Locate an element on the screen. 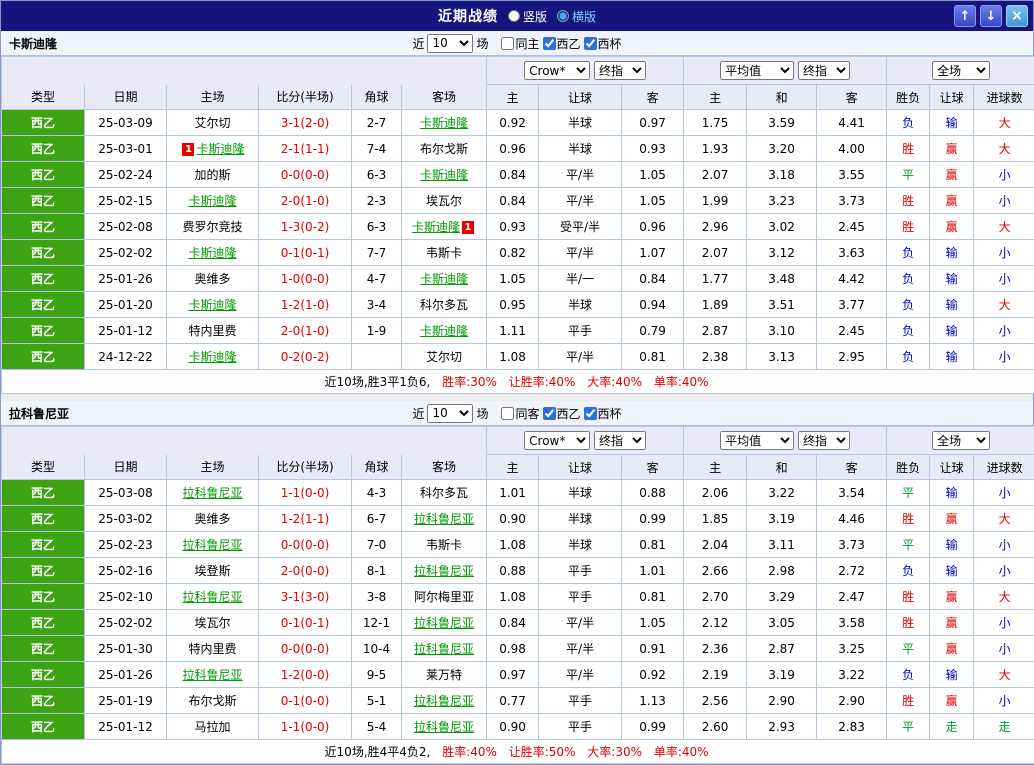 This screenshot has width=1034, height=765. avg-draw-cell: 3.18 is located at coordinates (782, 175).